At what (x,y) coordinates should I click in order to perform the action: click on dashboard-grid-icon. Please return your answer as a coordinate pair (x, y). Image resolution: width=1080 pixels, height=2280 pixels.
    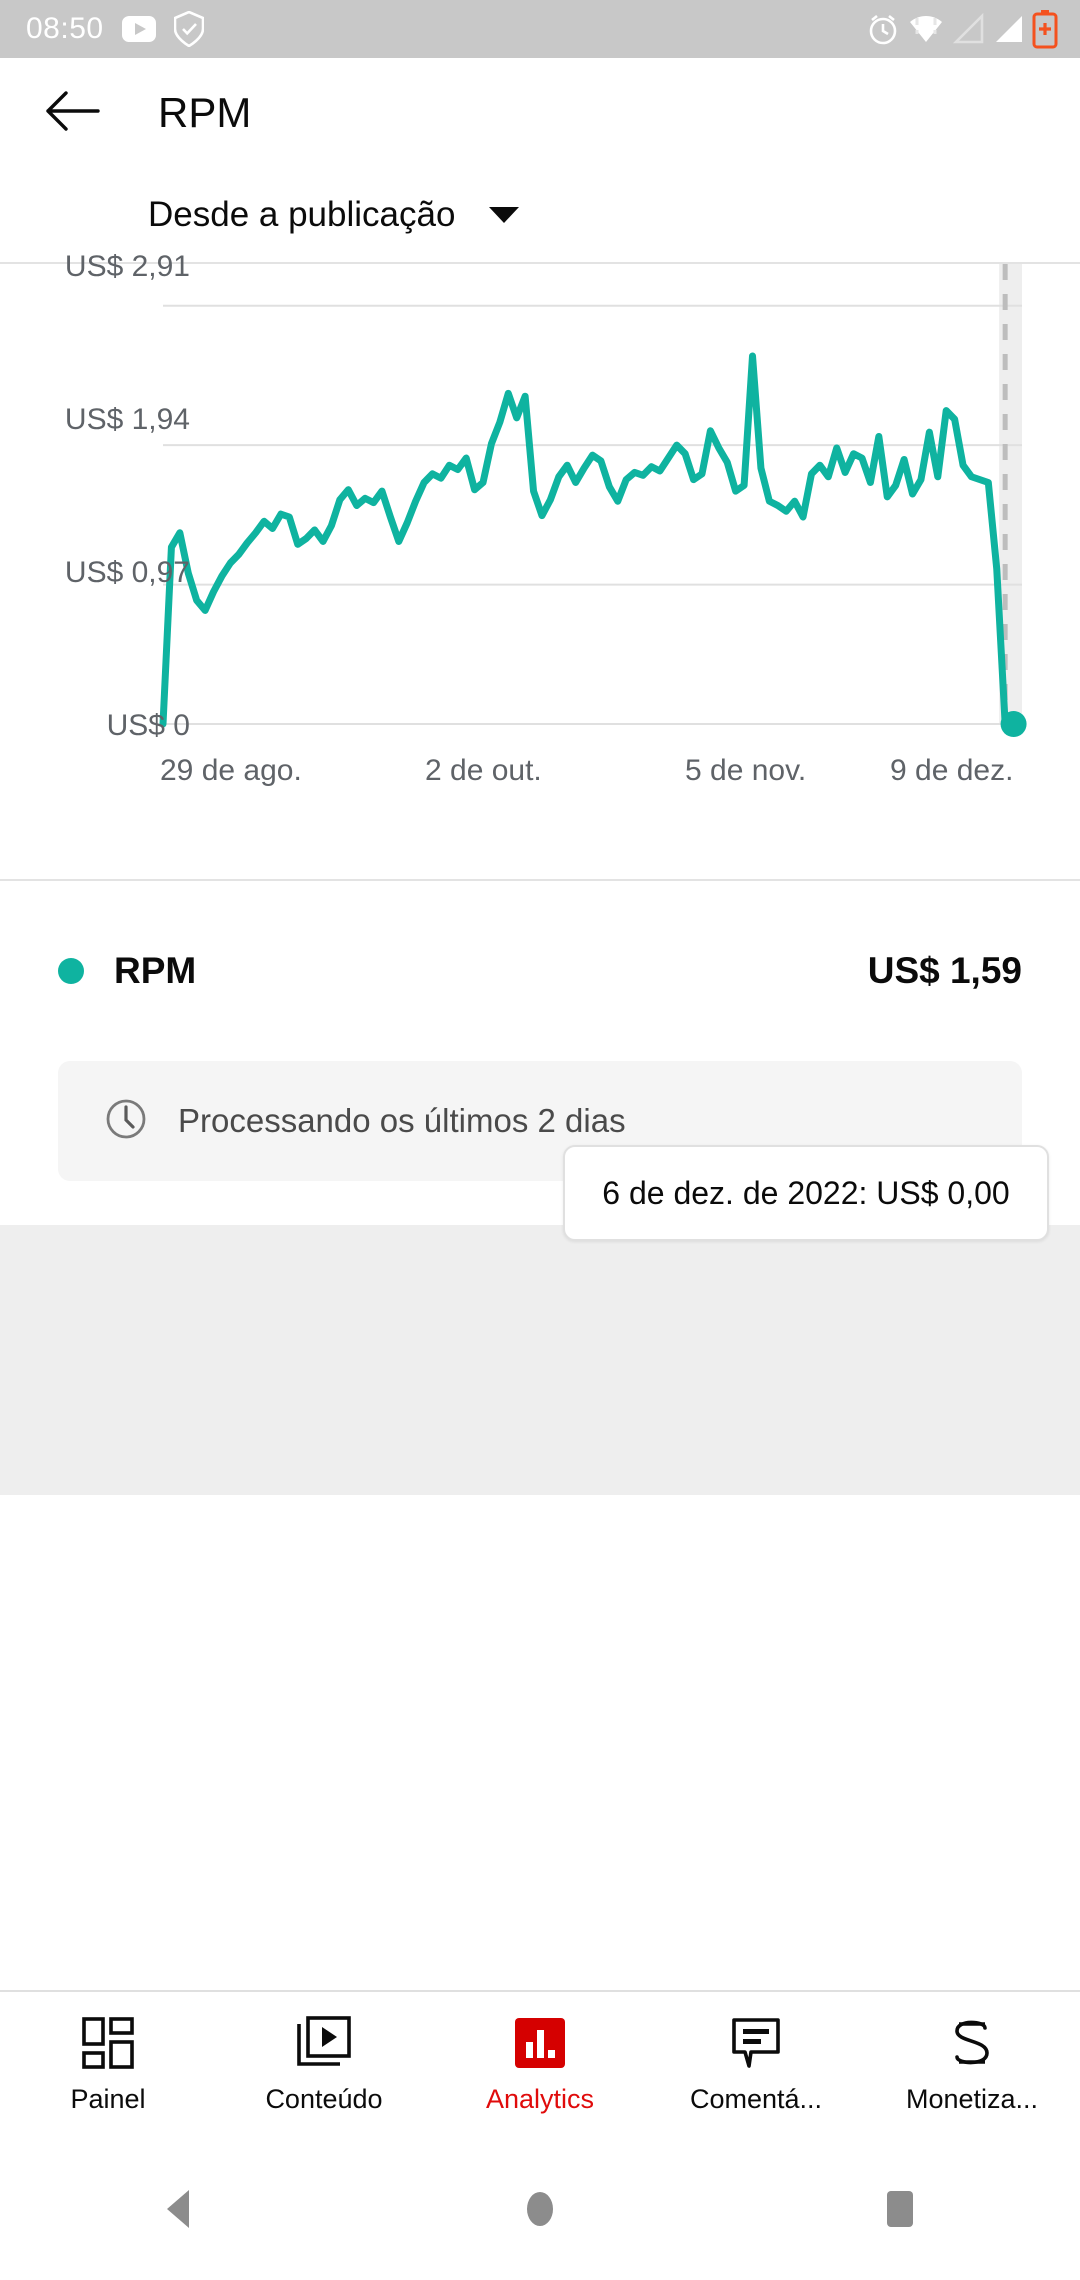
    Looking at the image, I should click on (108, 2043).